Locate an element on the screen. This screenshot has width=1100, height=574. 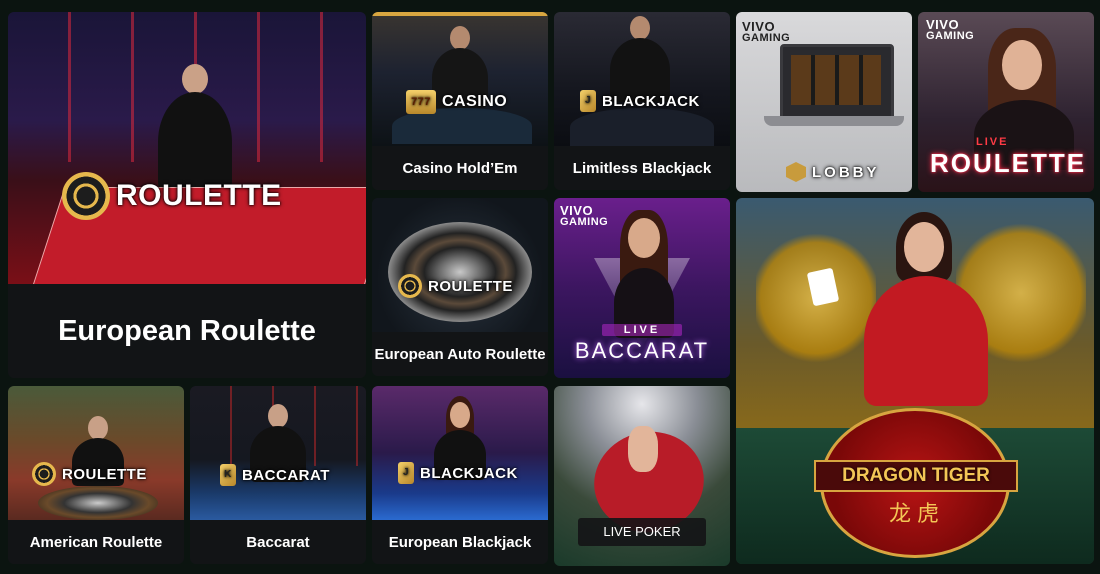
tile-vivo-lobby: VIVO GAMING LOBBY is located at coordinates (824, 102).